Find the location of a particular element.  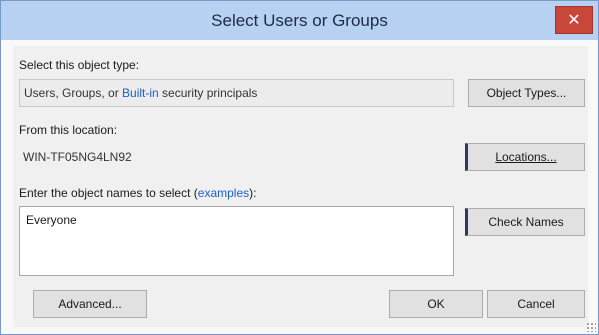

cancel-button-label: Cancel is located at coordinates (536, 304).